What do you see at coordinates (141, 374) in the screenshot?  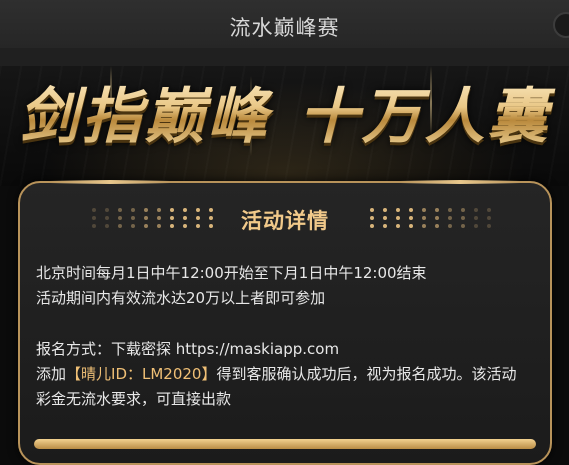 I see `contact-id-highlight: 【晴儿ID：LM2020】` at bounding box center [141, 374].